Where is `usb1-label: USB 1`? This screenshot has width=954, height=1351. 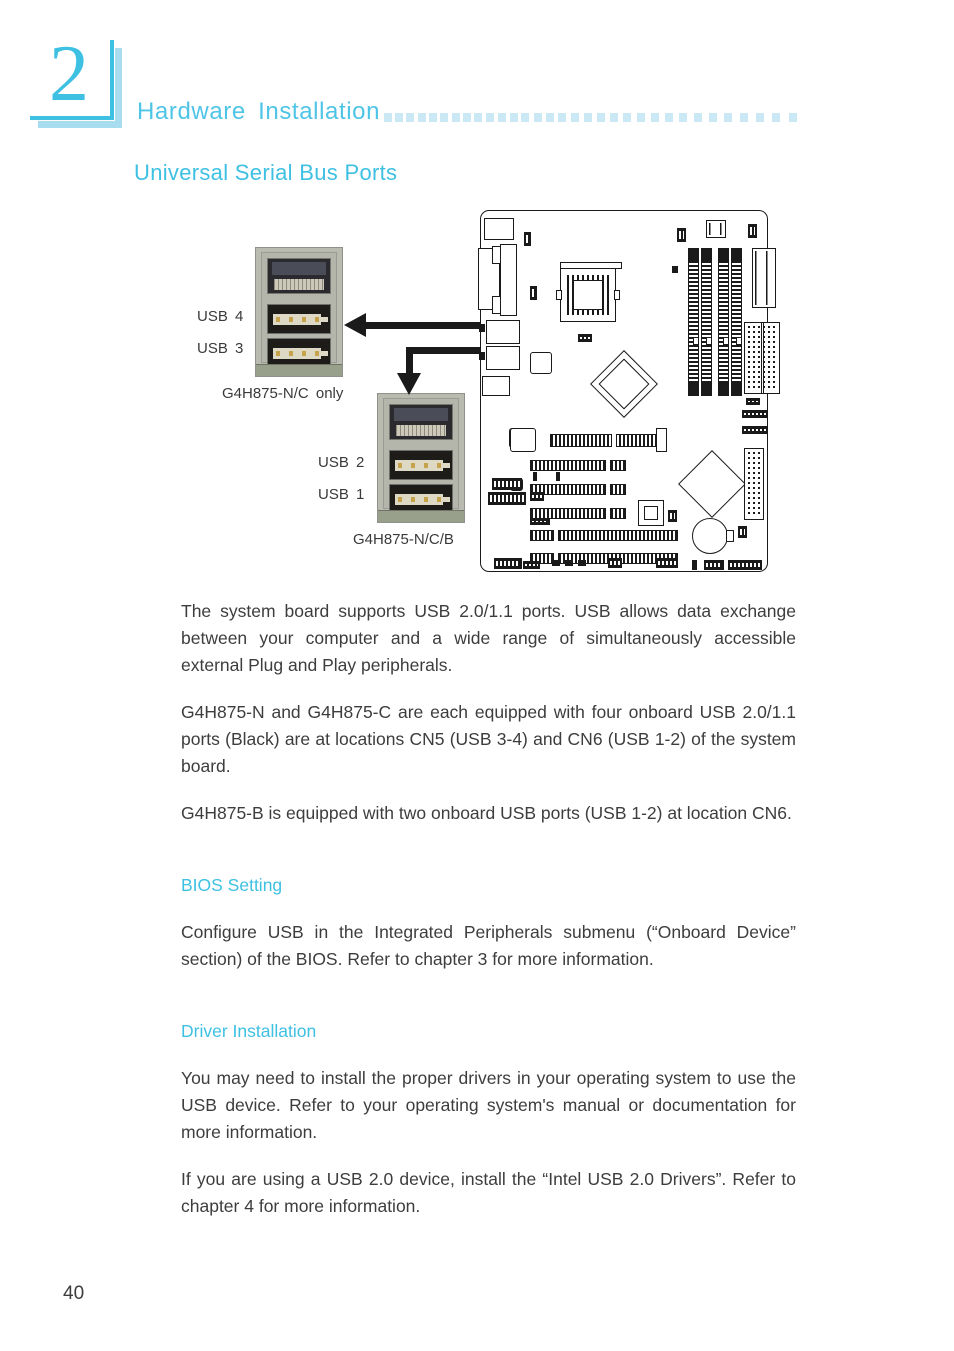 usb1-label: USB 1 is located at coordinates (341, 494).